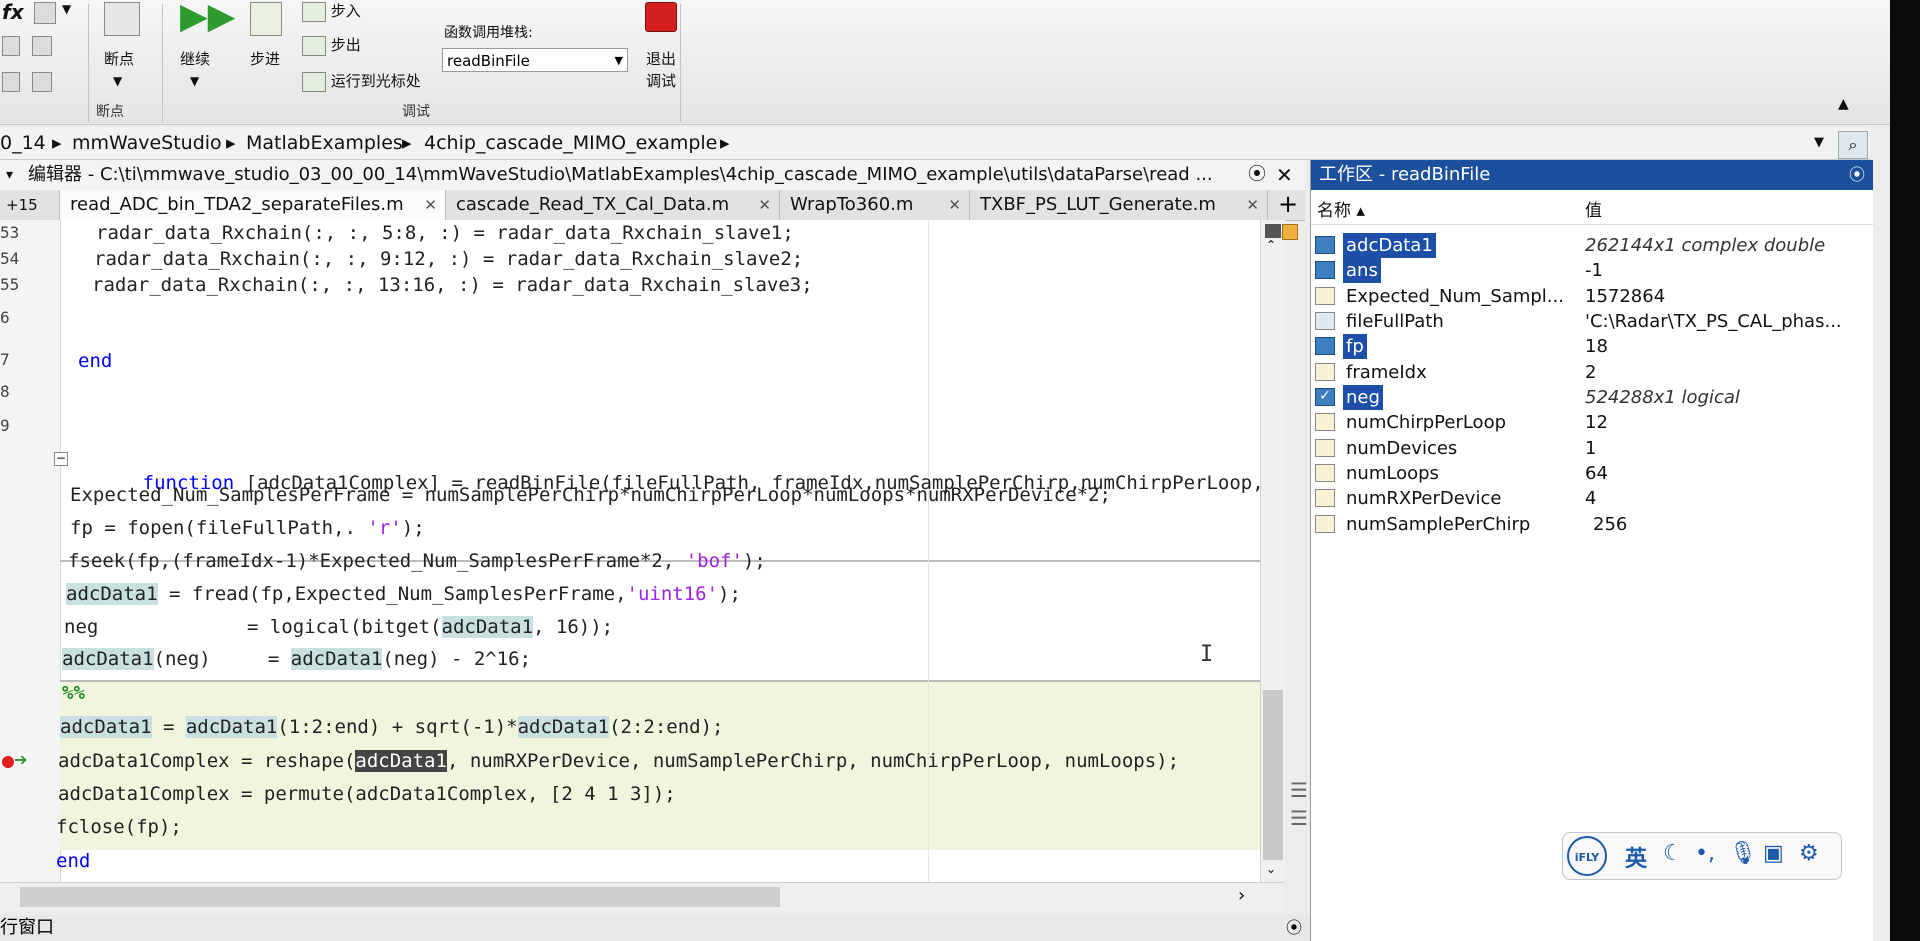  What do you see at coordinates (1592, 245) in the screenshot?
I see `workspace-row: adcData1 262144x1 complex double` at bounding box center [1592, 245].